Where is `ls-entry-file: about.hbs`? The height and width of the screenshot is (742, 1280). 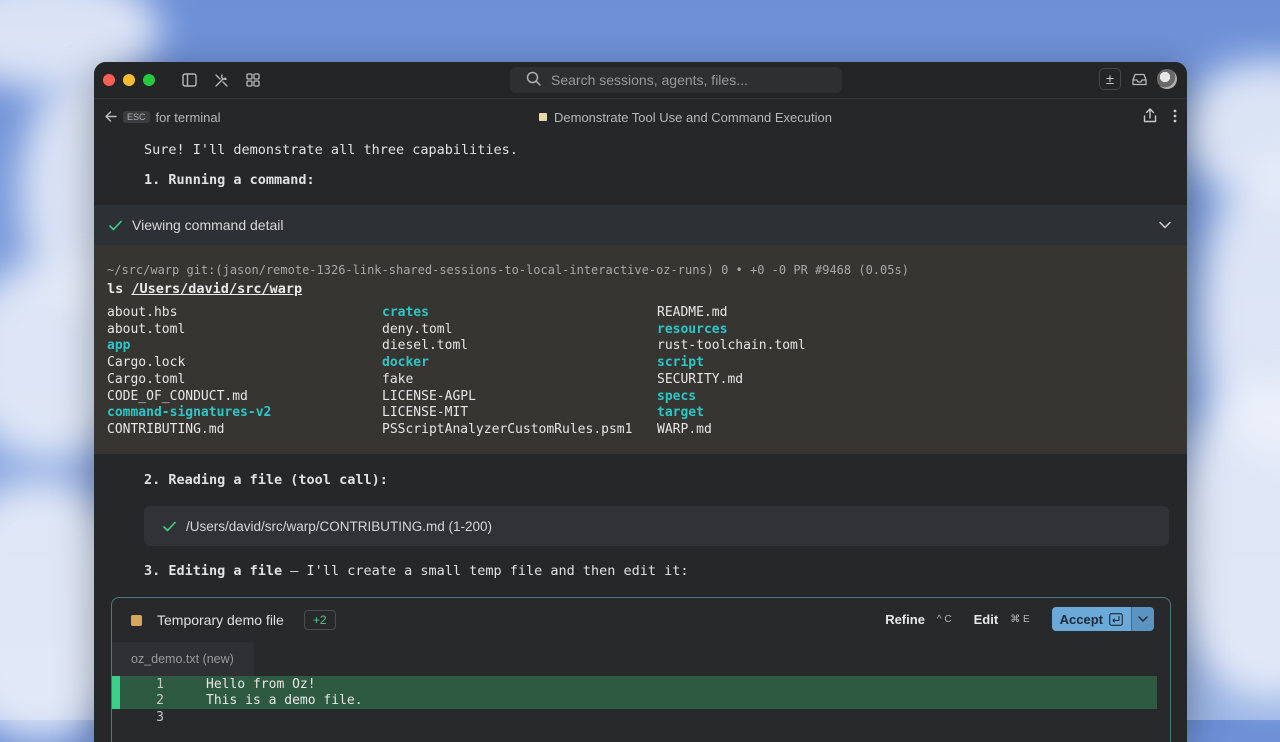 ls-entry-file: about.hbs is located at coordinates (189, 313).